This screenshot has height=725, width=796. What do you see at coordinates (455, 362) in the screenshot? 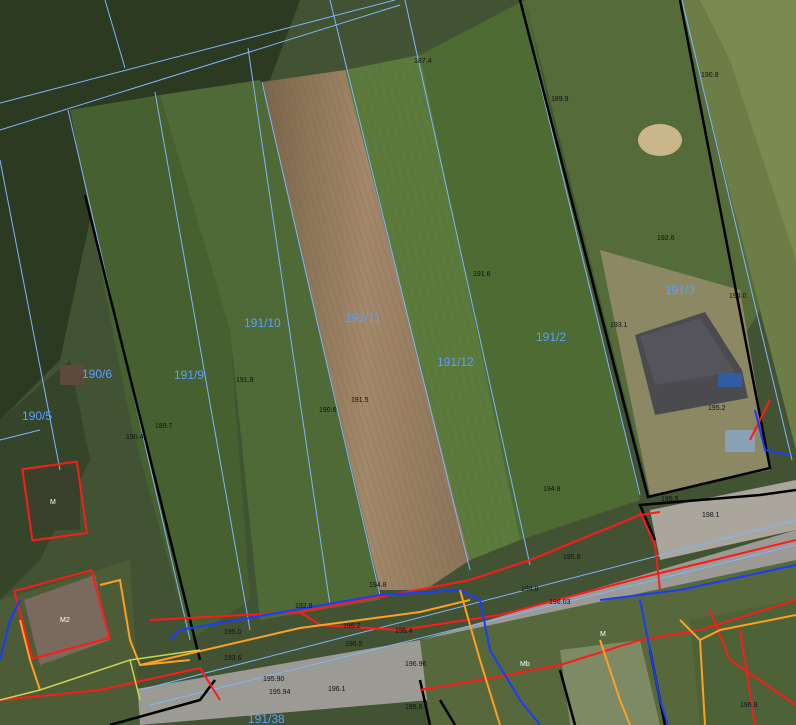
I see `parcel-label-191-12: 191/12` at bounding box center [455, 362].